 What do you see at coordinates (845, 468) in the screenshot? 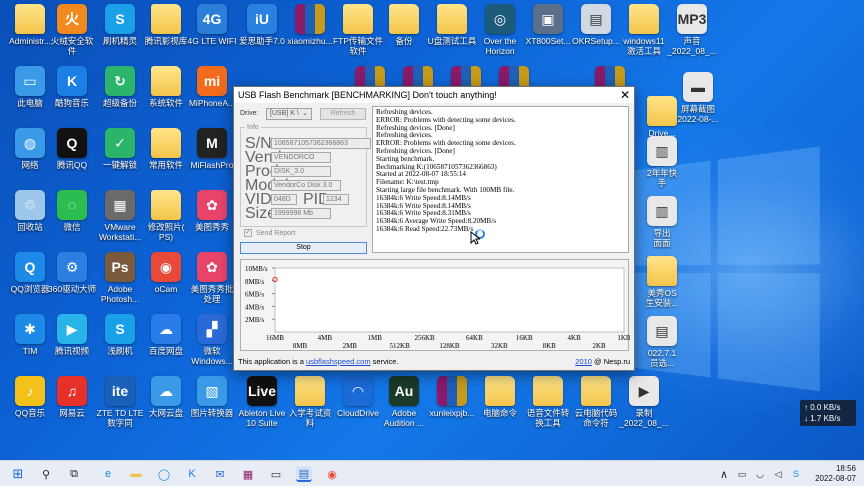
I see `clock-time: 18:56` at bounding box center [845, 468].